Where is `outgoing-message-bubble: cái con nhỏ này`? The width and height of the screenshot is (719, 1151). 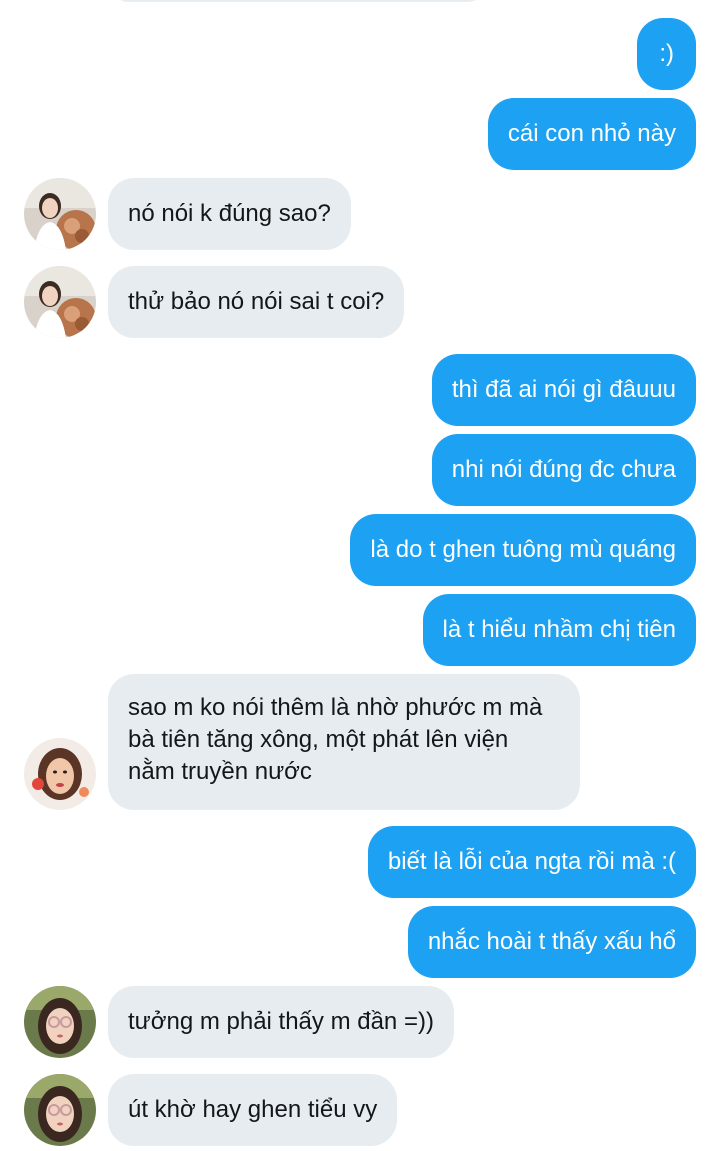
outgoing-message-bubble: cái con nhỏ này is located at coordinates (591, 134).